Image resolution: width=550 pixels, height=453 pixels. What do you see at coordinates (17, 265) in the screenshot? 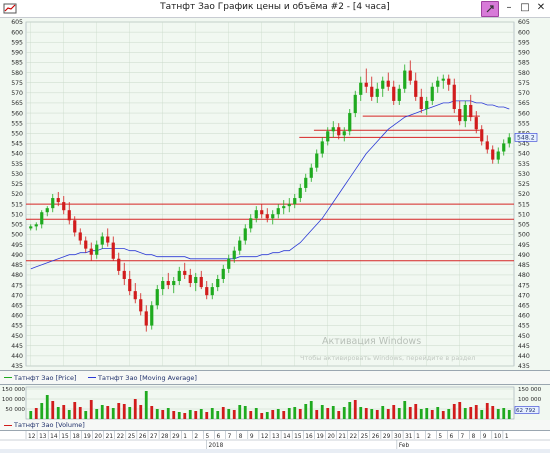
I see `y-tick-label-left: 485` at bounding box center [17, 265].